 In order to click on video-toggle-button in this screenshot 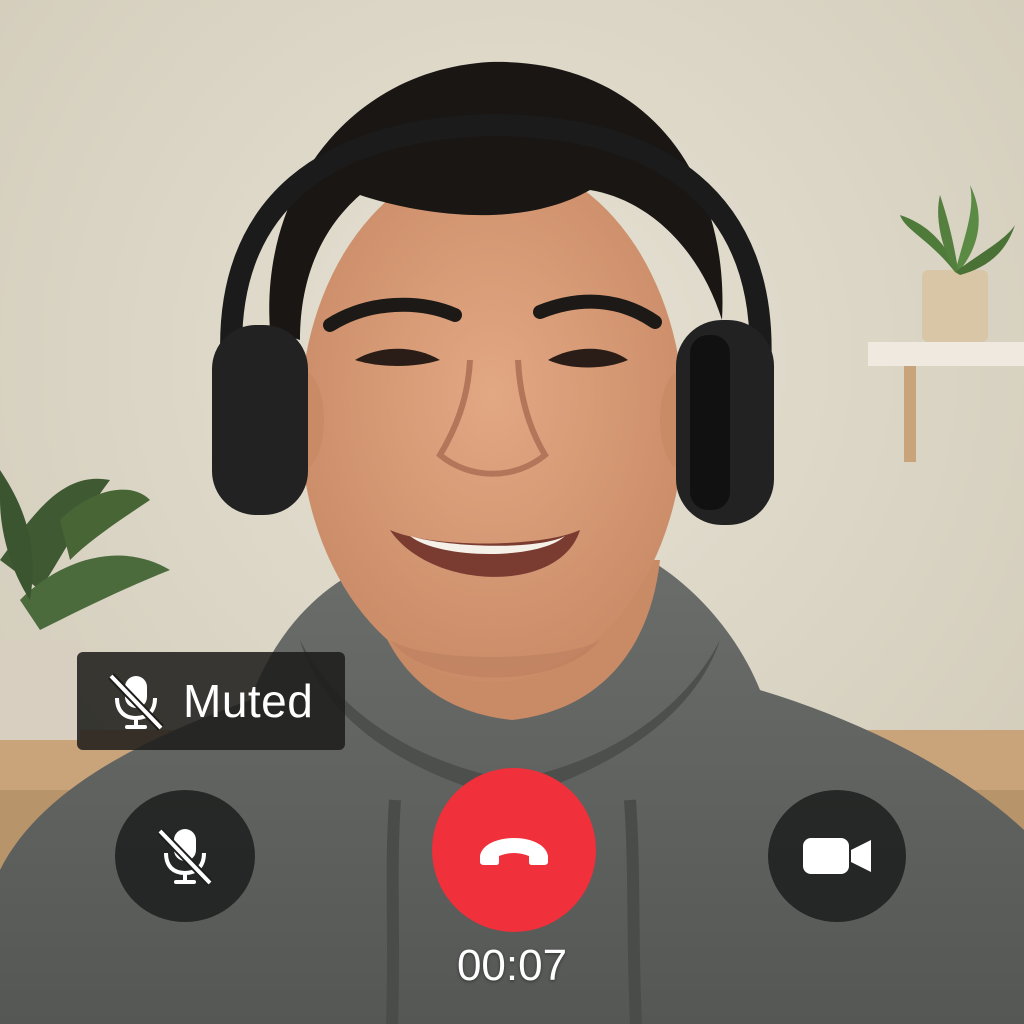, I will do `click(837, 856)`.